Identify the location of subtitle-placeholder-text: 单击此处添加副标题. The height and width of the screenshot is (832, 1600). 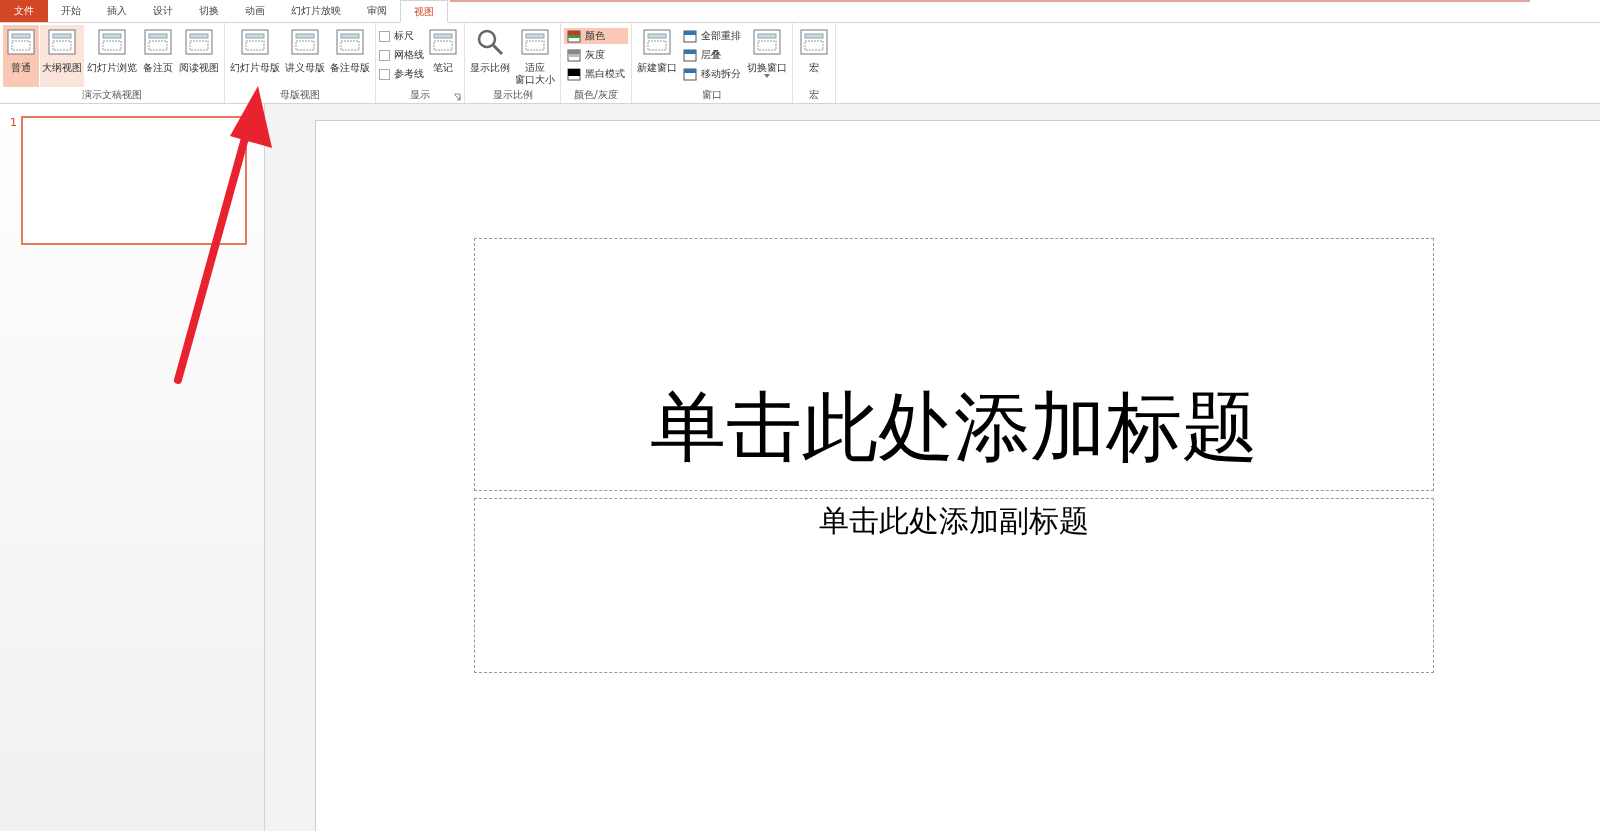
(954, 521).